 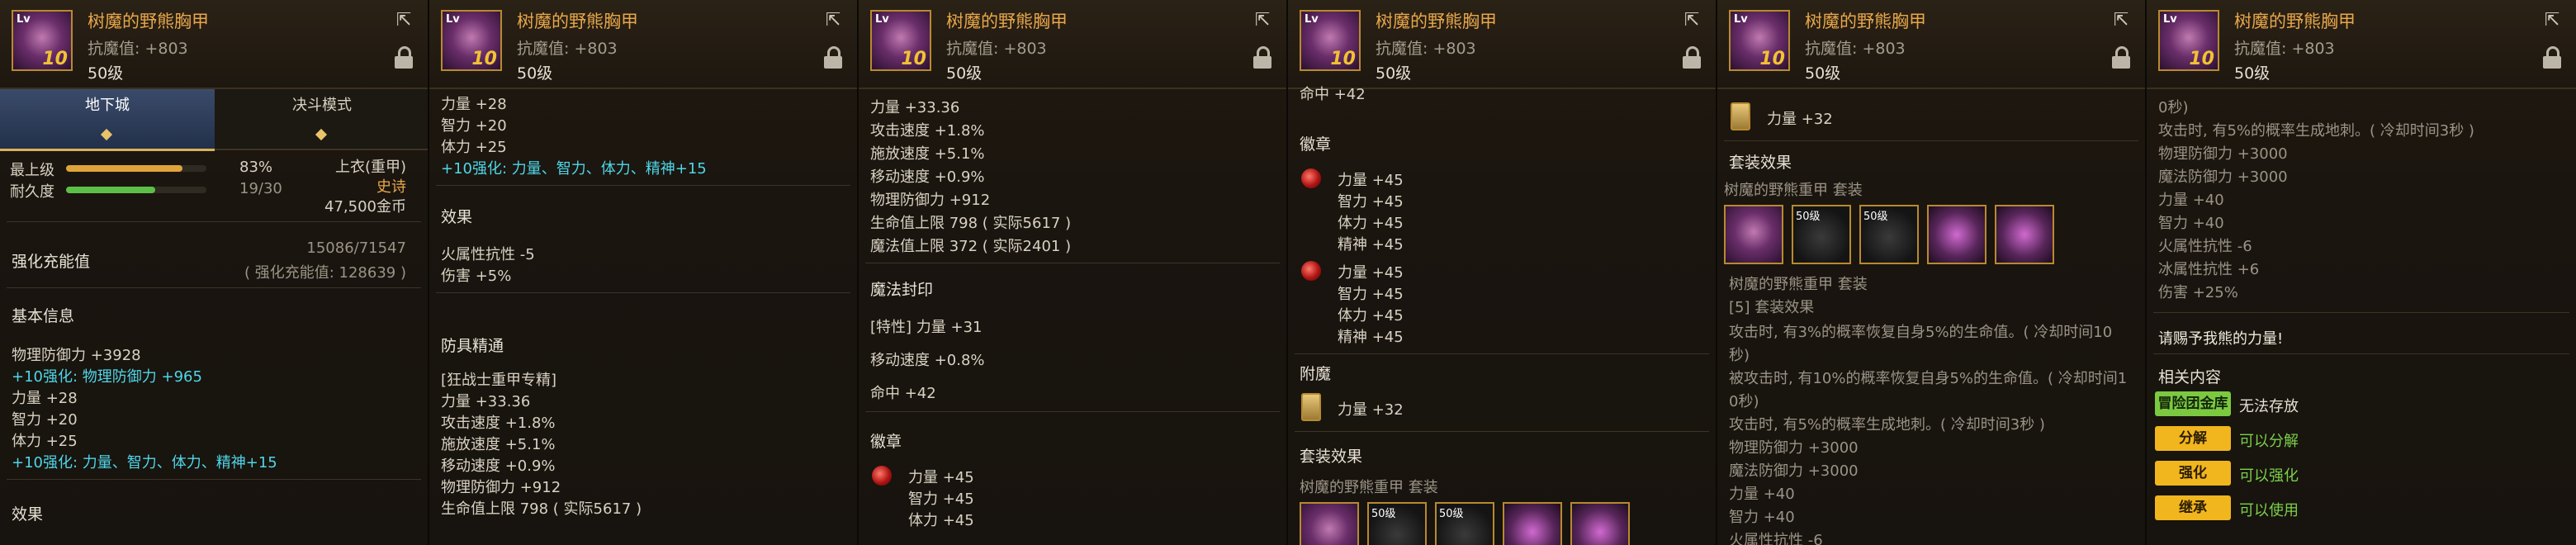 What do you see at coordinates (2223, 177) in the screenshot?
I see `set-line: 魔法防御力 +3000` at bounding box center [2223, 177].